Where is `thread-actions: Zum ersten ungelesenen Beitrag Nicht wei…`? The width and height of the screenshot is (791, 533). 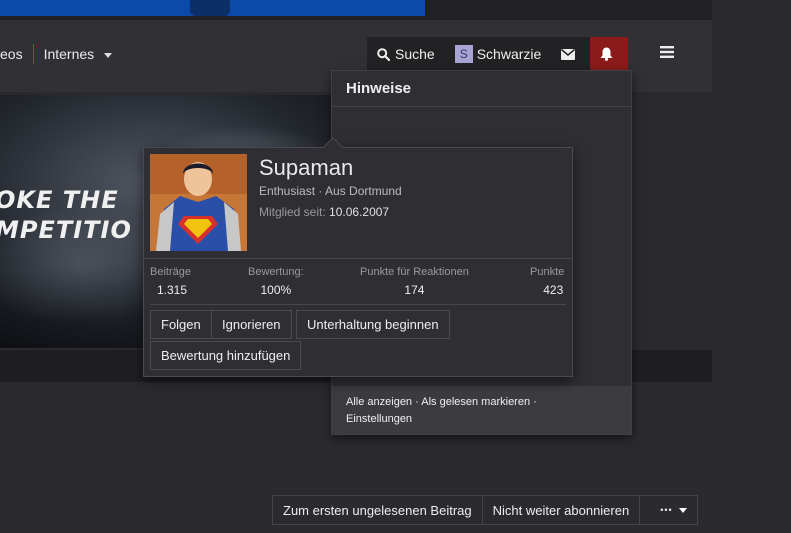 thread-actions: Zum ersten ungelesenen Beitrag Nicht wei… is located at coordinates (485, 510).